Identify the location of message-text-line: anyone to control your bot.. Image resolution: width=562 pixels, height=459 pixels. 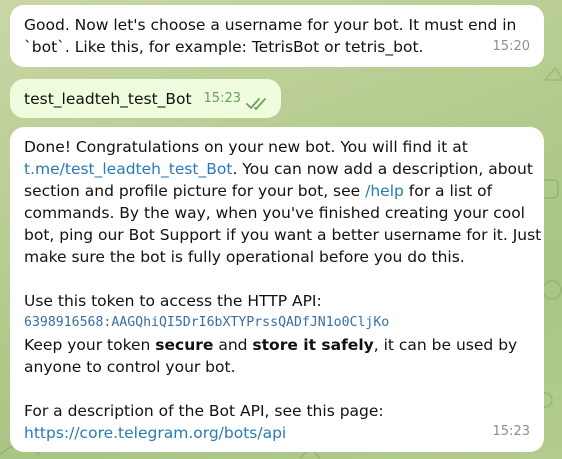
(130, 367).